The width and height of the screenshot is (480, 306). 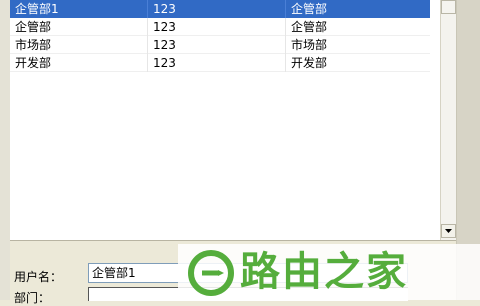 What do you see at coordinates (79, 63) in the screenshot?
I see `cell-name: 开发部` at bounding box center [79, 63].